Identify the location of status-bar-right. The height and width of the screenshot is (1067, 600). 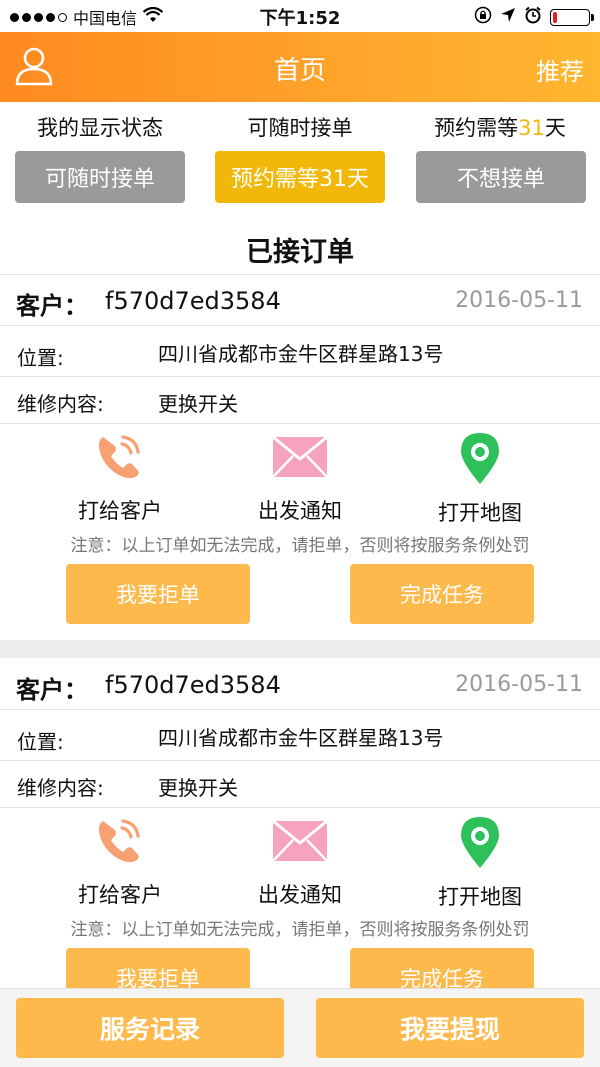
(534, 17).